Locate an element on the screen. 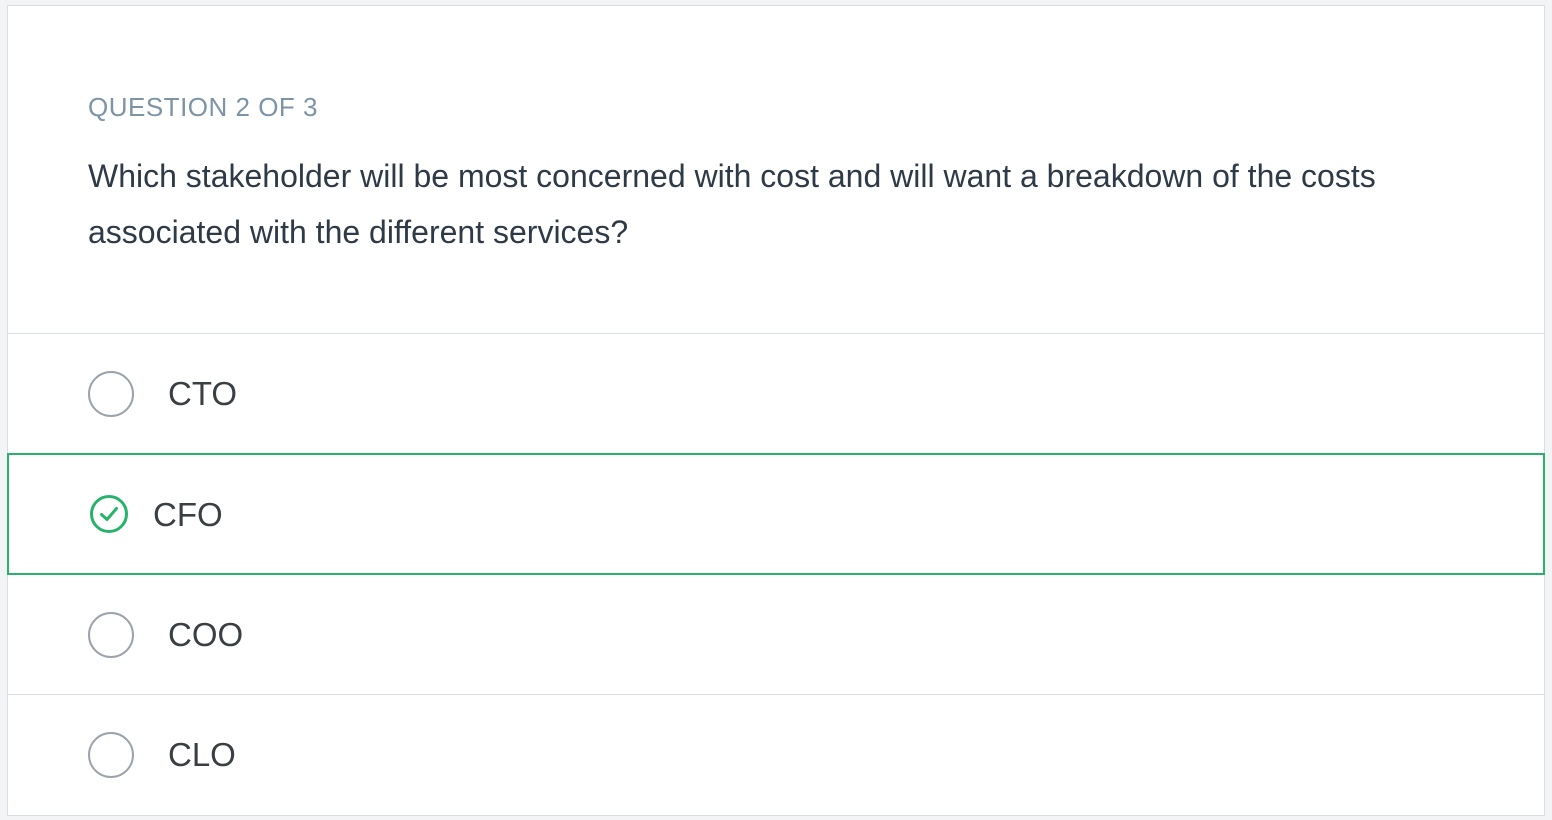 This screenshot has height=820, width=1552. check-circle-icon is located at coordinates (109, 514).